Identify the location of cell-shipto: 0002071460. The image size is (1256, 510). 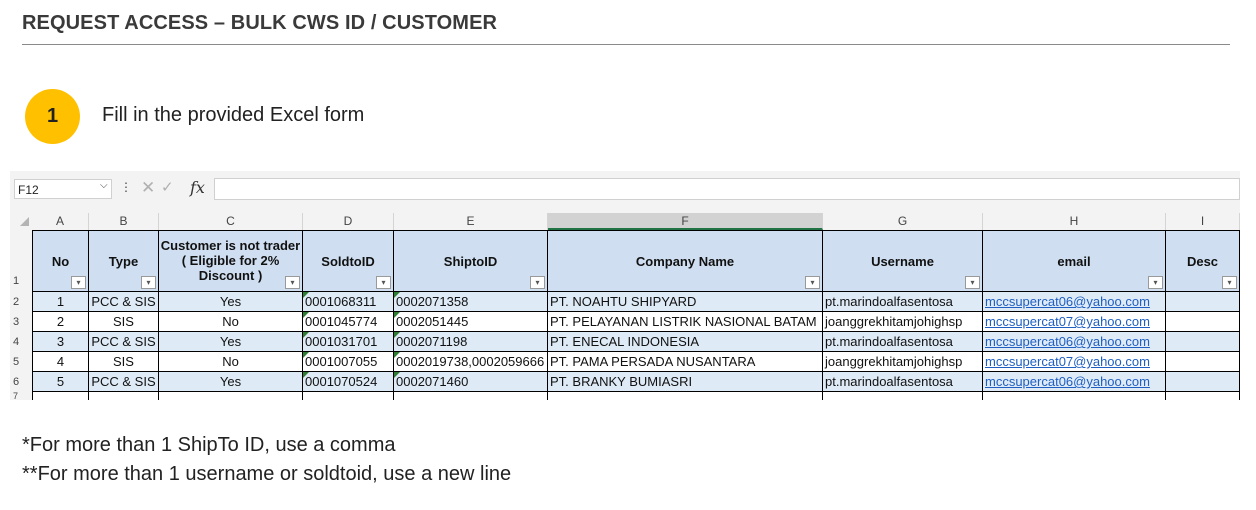
(471, 382).